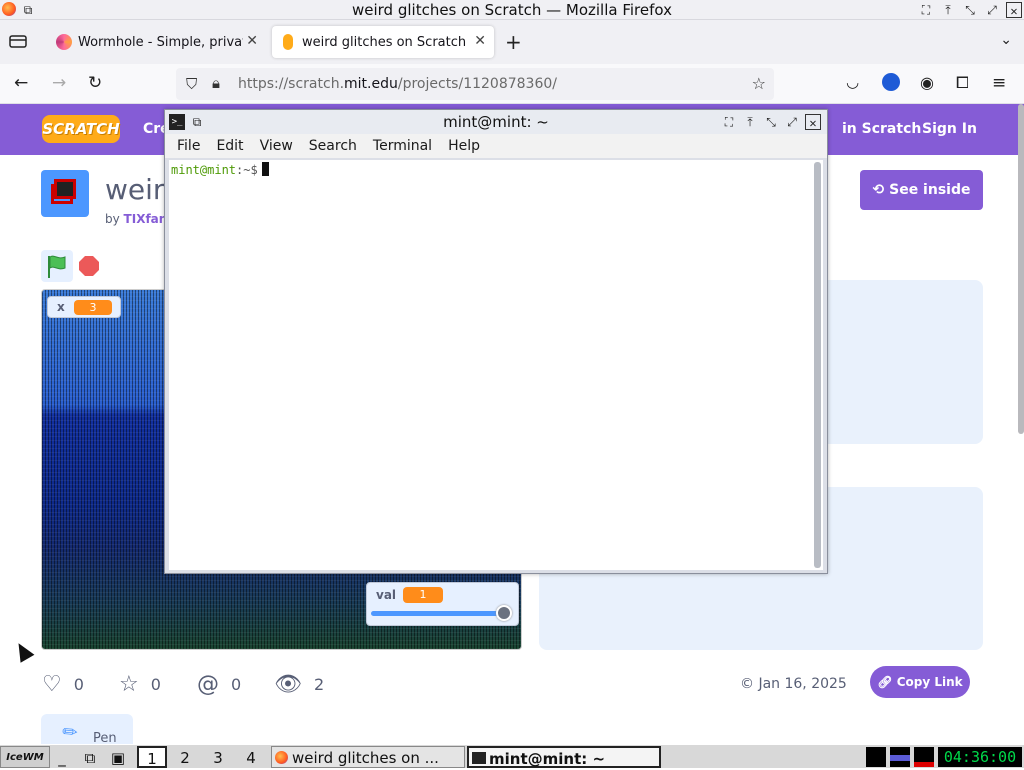  What do you see at coordinates (62, 757) in the screenshot?
I see `show-desktop-icon: _` at bounding box center [62, 757].